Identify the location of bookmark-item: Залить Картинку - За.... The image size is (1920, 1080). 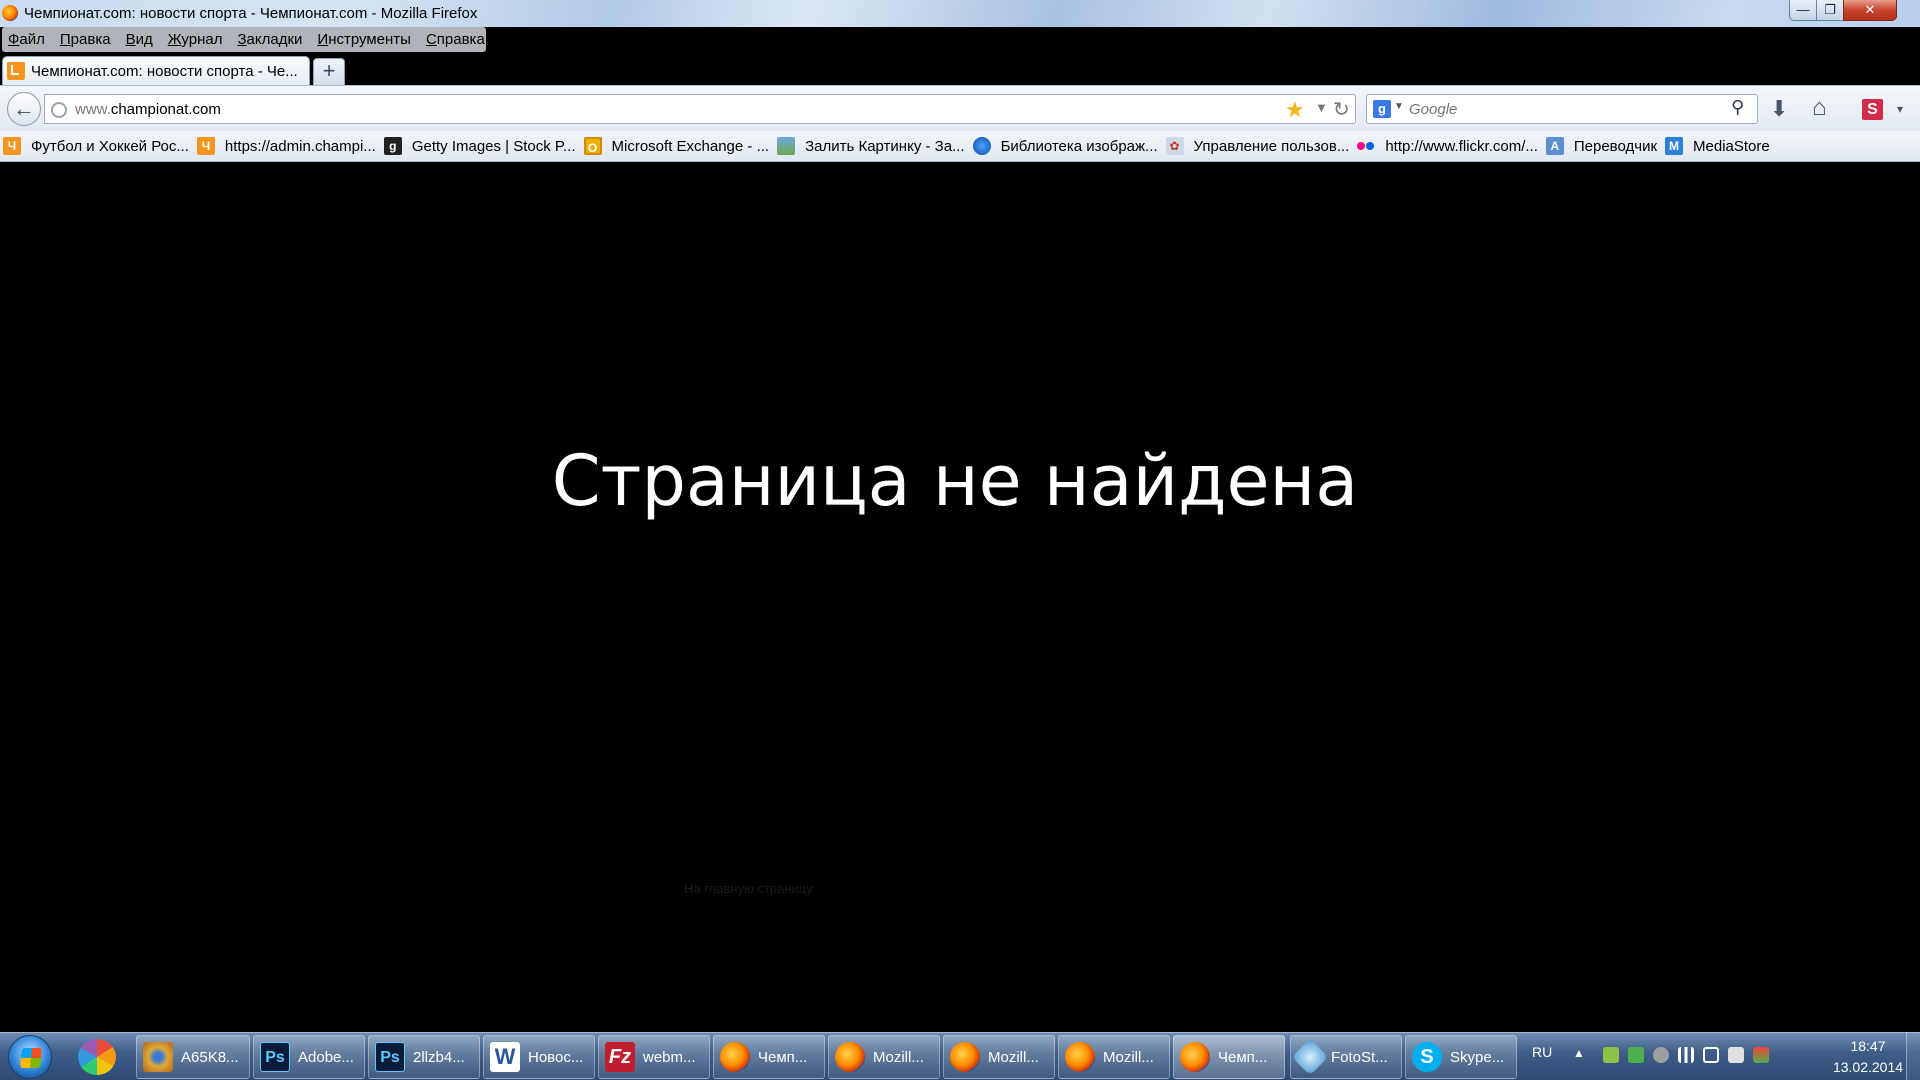
(871, 146).